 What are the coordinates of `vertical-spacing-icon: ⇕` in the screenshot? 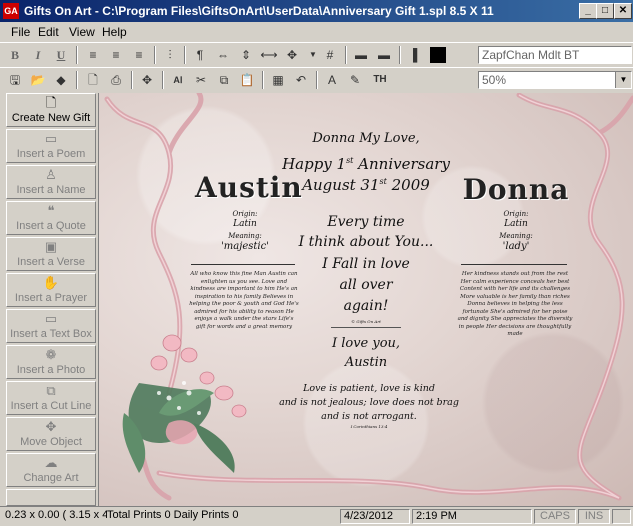 It's located at (246, 55).